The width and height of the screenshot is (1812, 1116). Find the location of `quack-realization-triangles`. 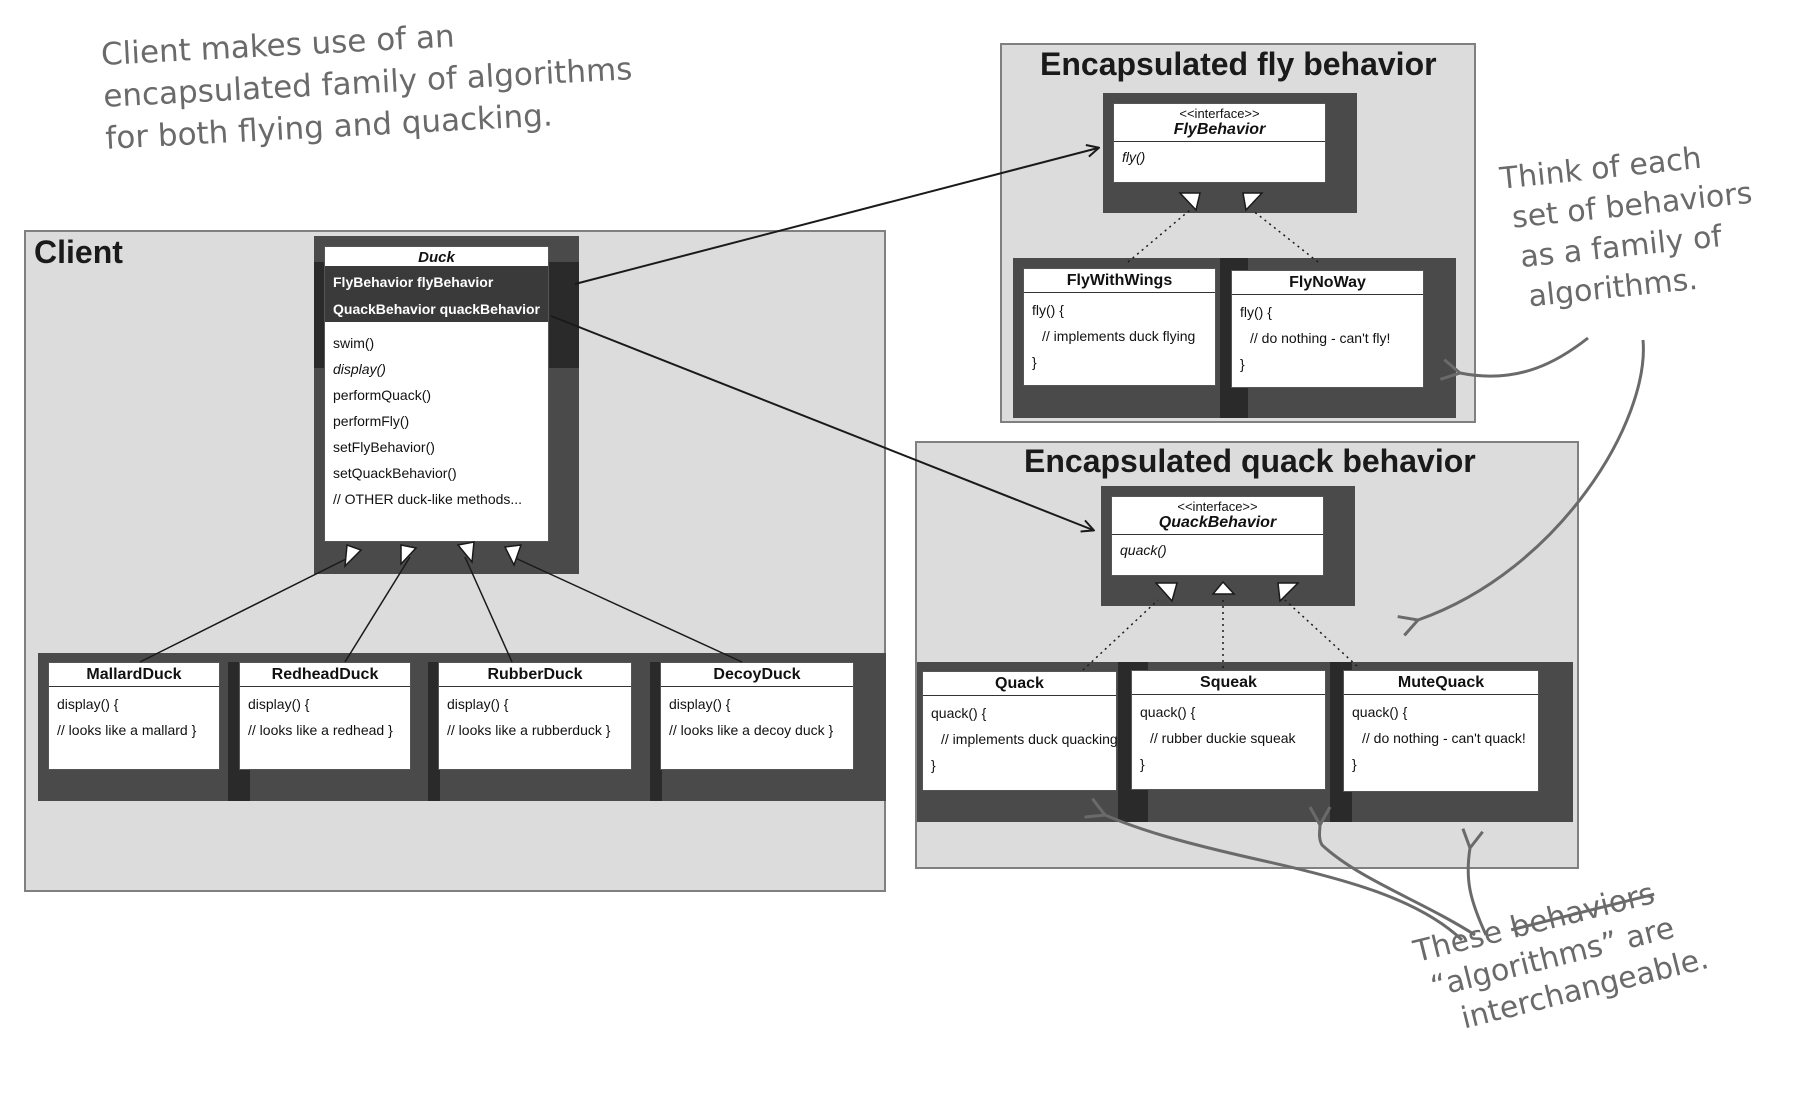

quack-realization-triangles is located at coordinates (1227, 591).